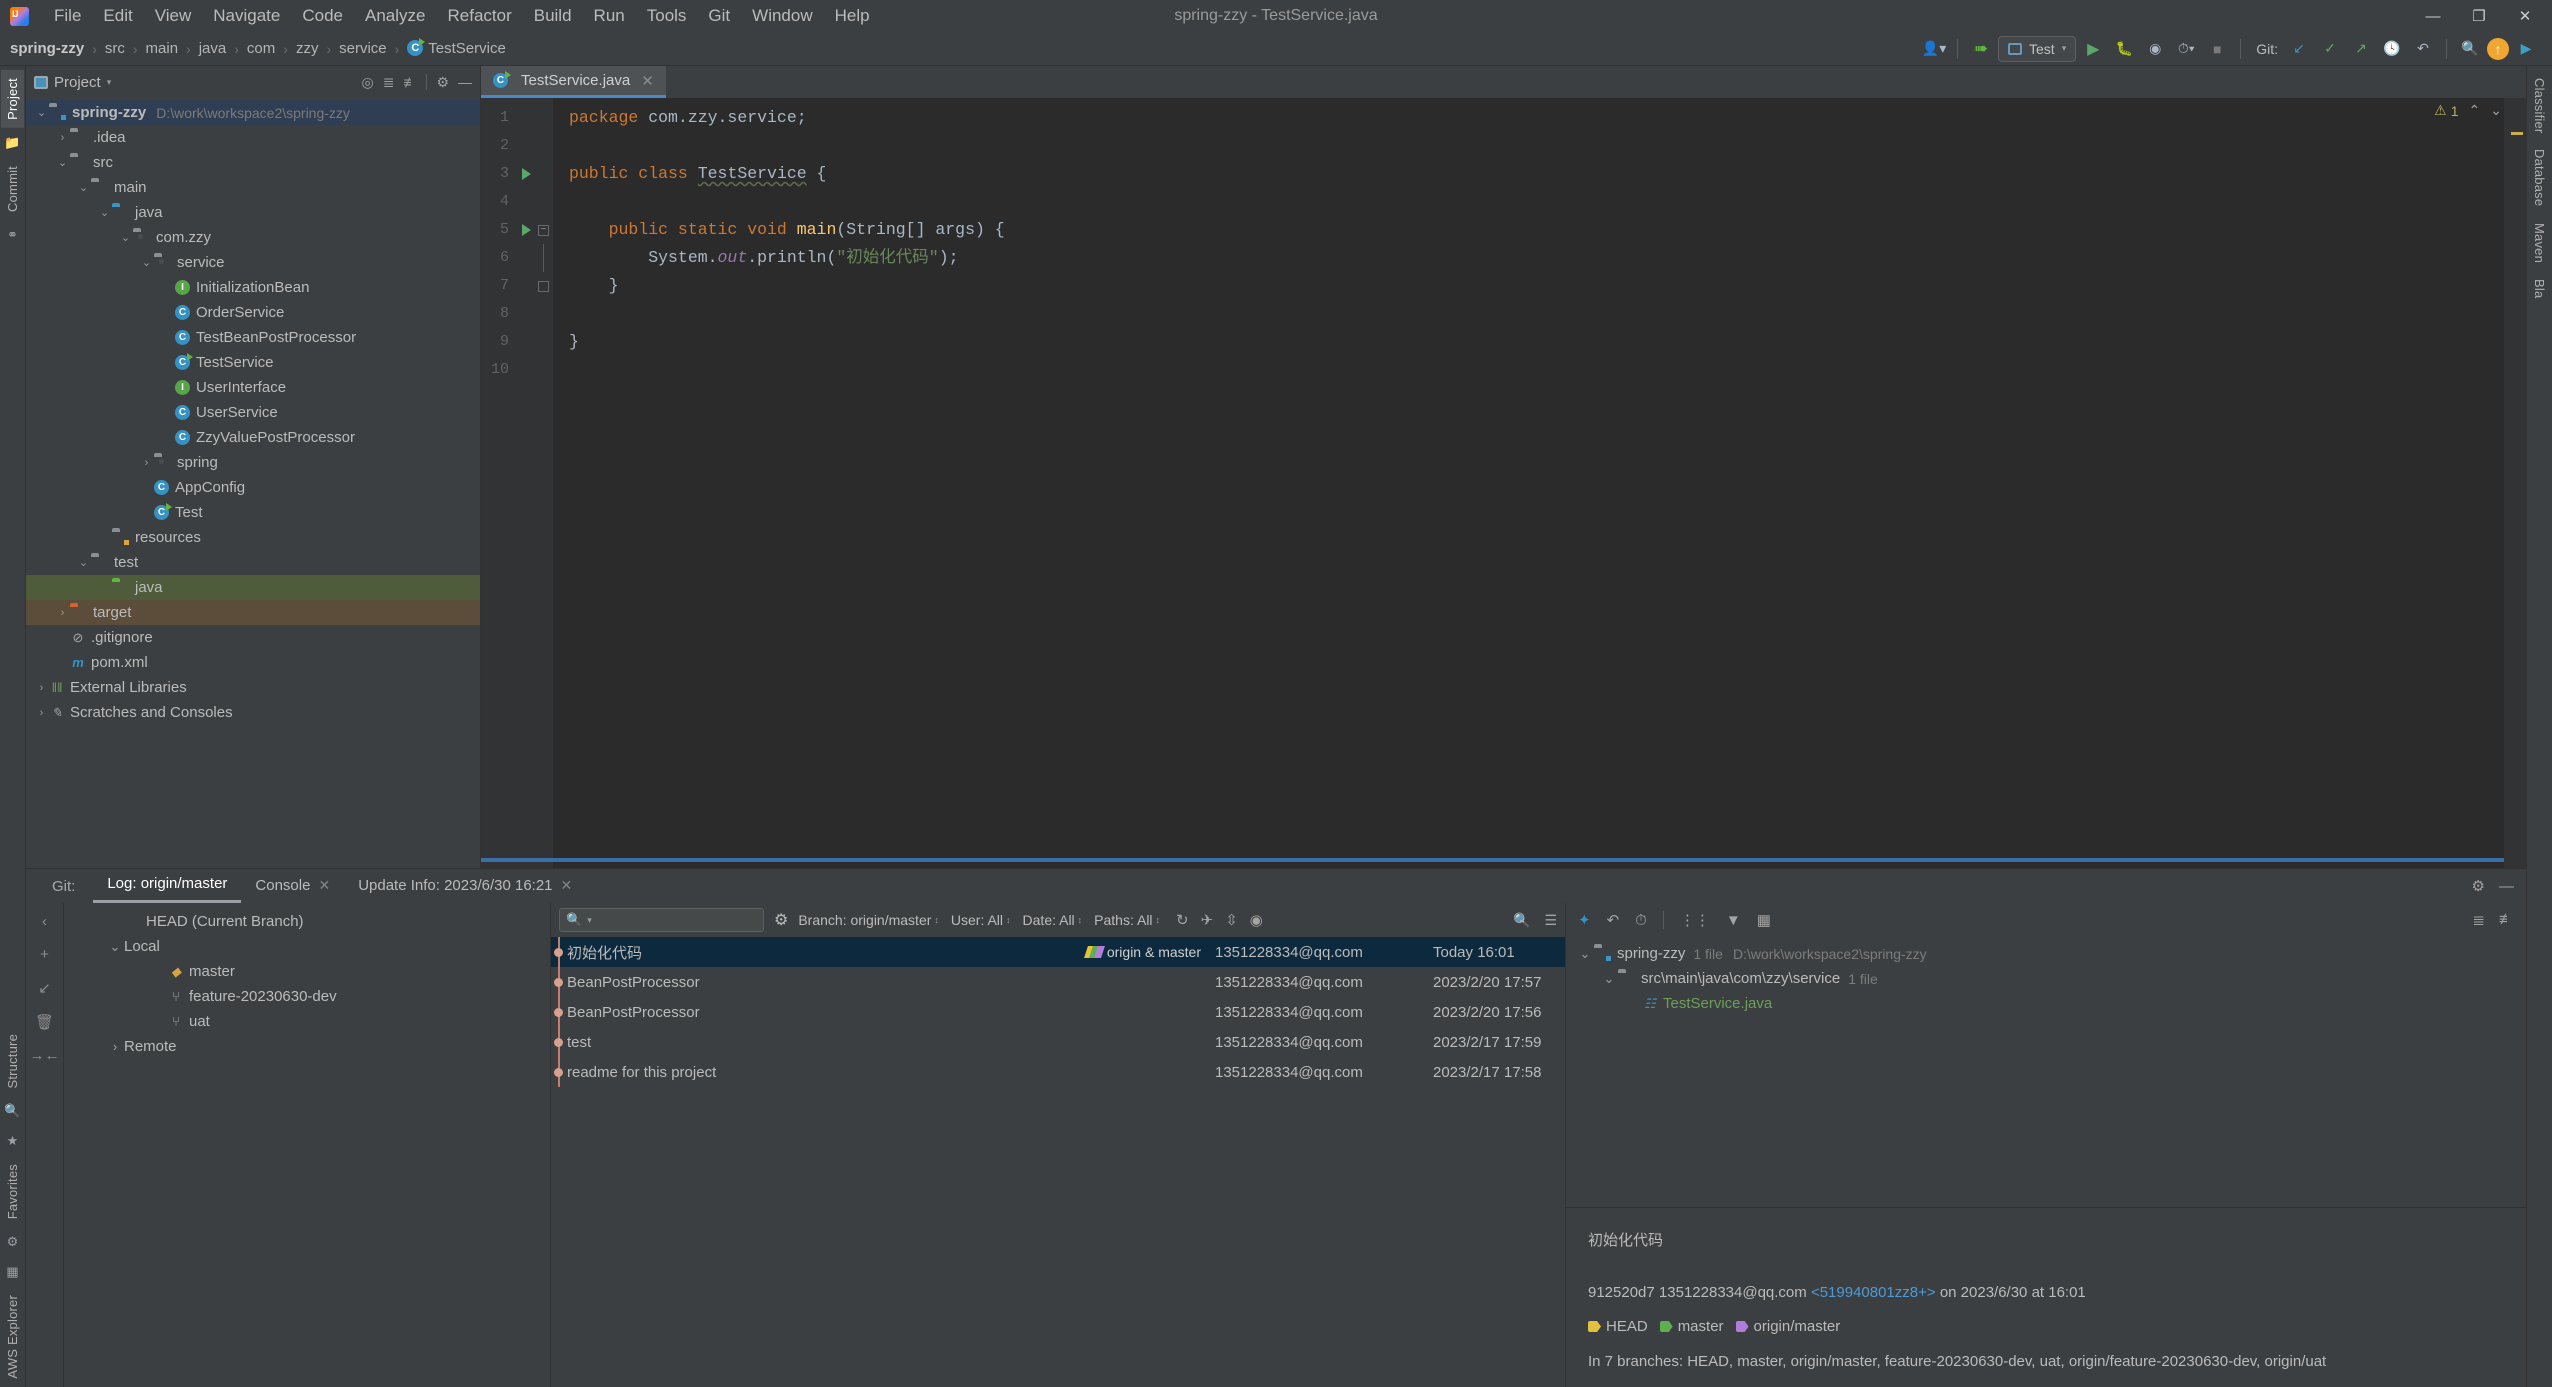  I want to click on project-tree-row: › spring, so click(253, 462).